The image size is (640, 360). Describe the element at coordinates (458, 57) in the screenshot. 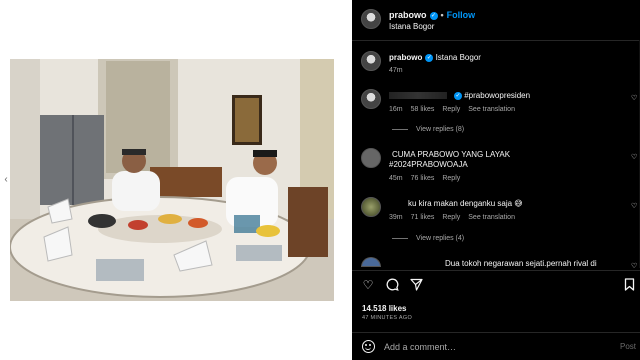

I see `caption-text: Istana Bogor` at that location.